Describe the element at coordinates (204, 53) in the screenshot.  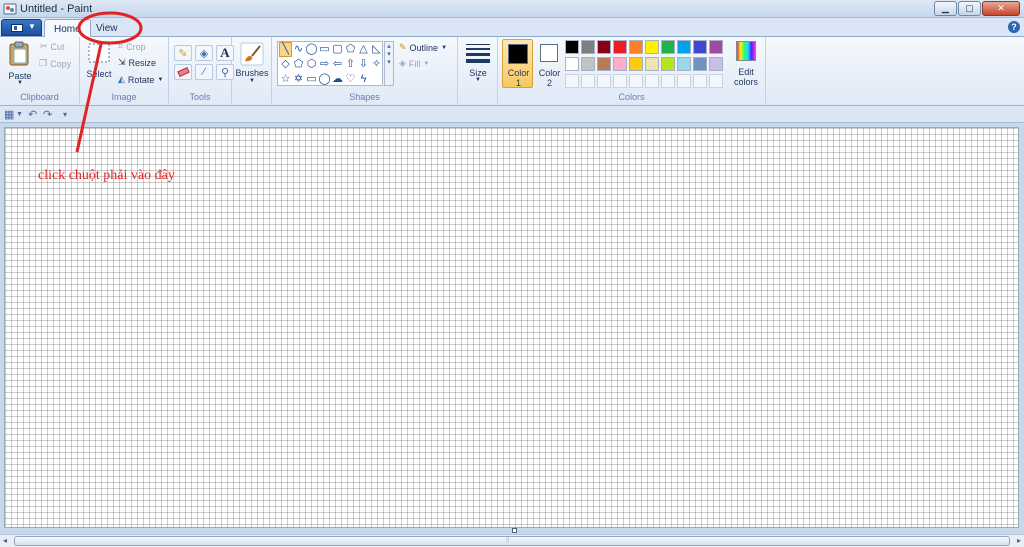
I see `fill-tool: ◈` at that location.